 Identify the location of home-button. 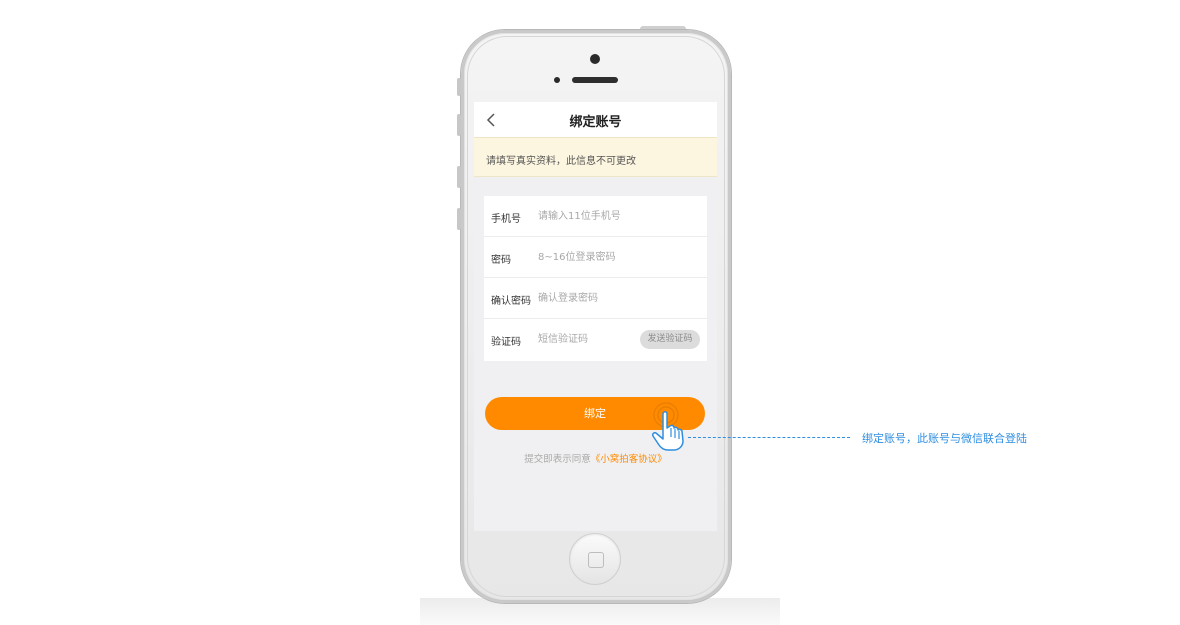
(595, 559).